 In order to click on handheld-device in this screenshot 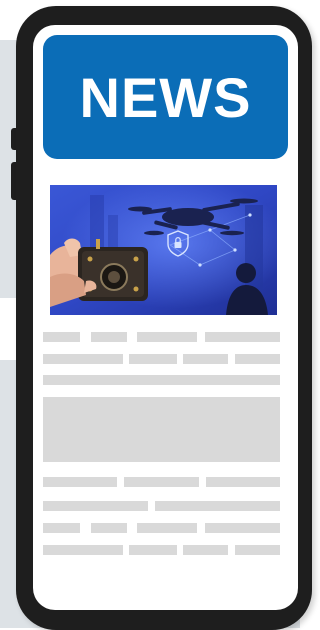, I will do `click(99, 272)`.